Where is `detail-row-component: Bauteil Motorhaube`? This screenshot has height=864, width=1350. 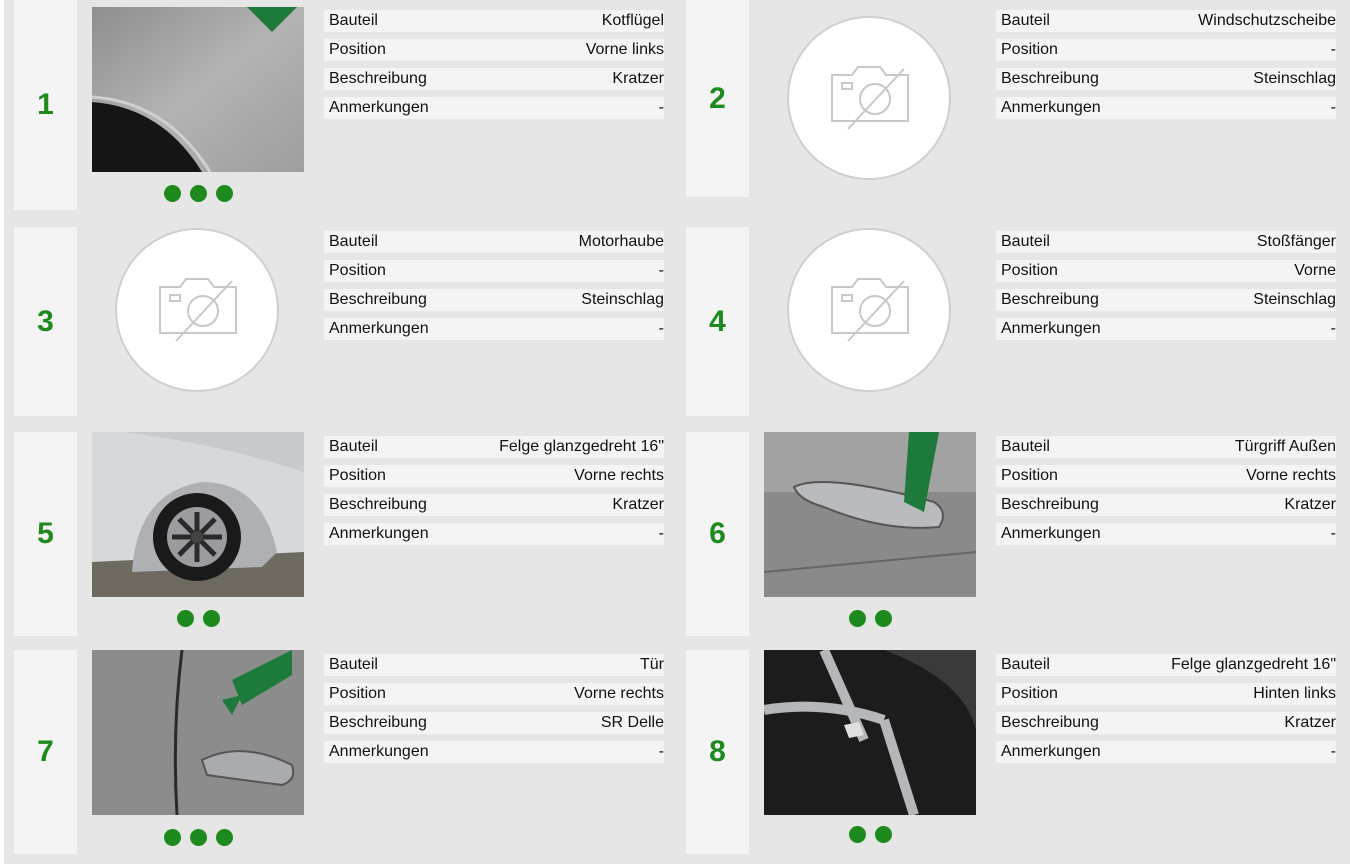
detail-row-component: Bauteil Motorhaube is located at coordinates (494, 242).